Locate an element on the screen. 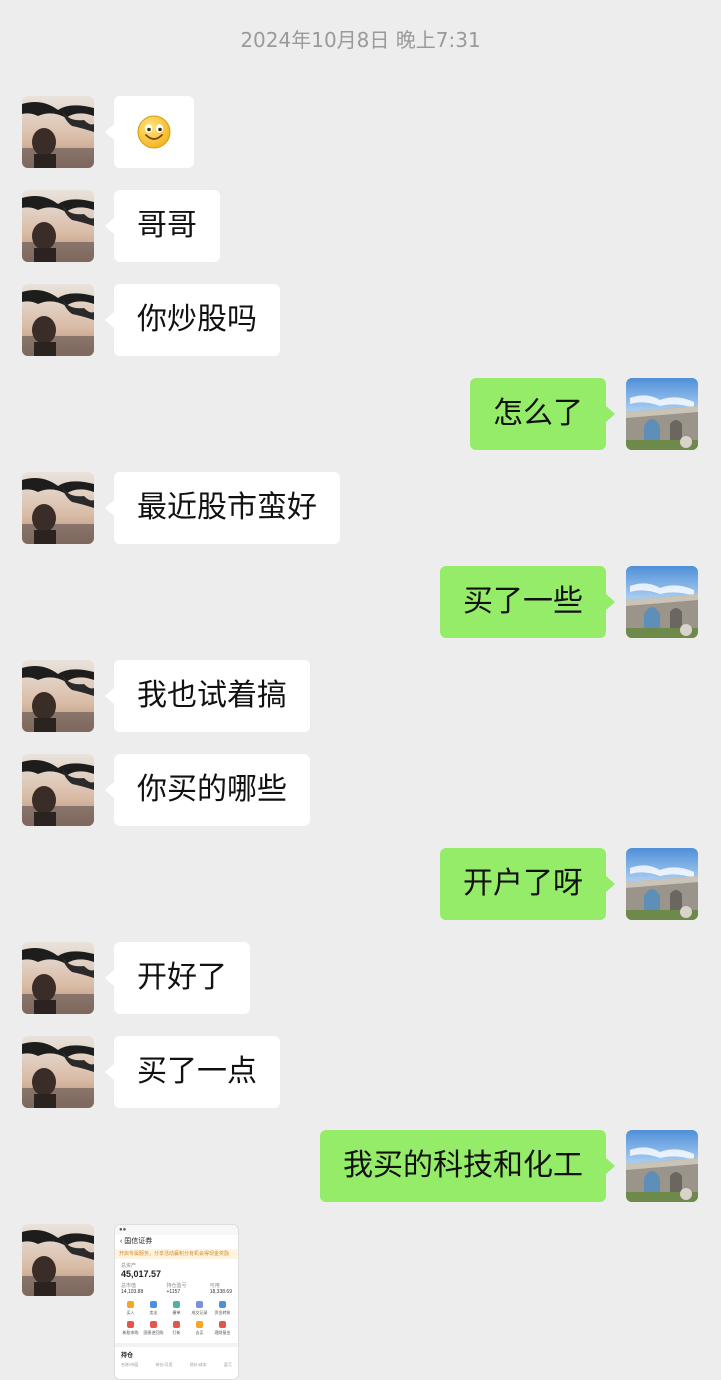 Image resolution: width=721 pixels, height=1380 pixels. thumb-action: 买入 is located at coordinates (130, 1308).